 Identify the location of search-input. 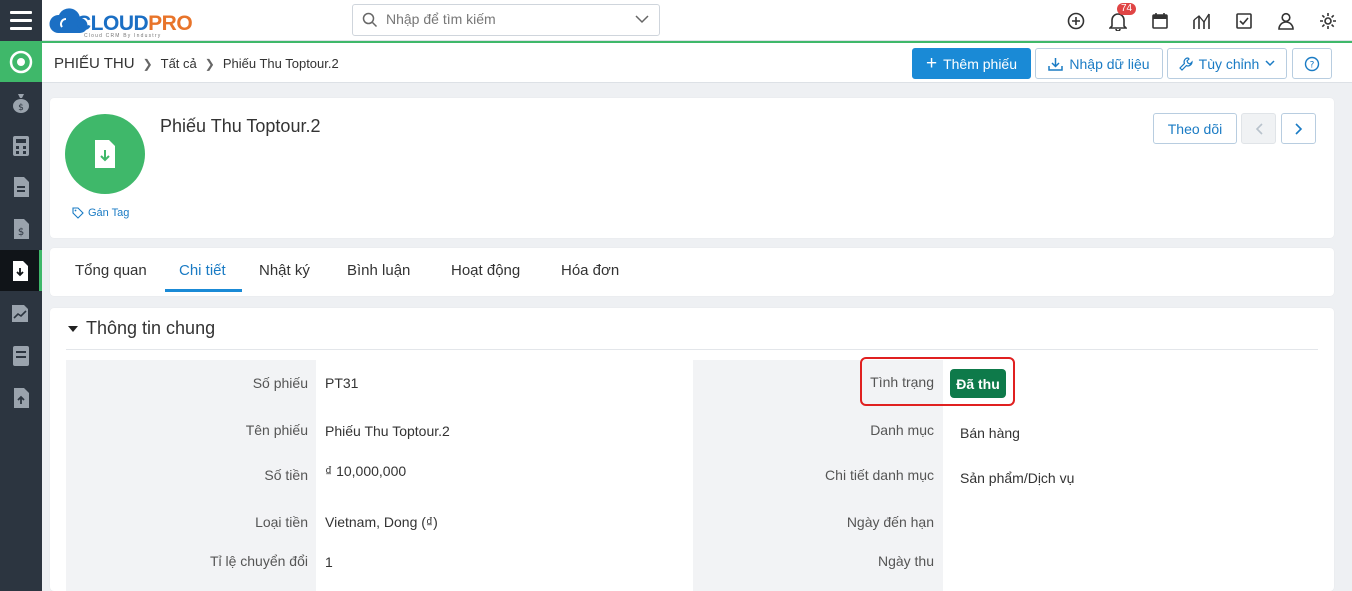
(506, 19).